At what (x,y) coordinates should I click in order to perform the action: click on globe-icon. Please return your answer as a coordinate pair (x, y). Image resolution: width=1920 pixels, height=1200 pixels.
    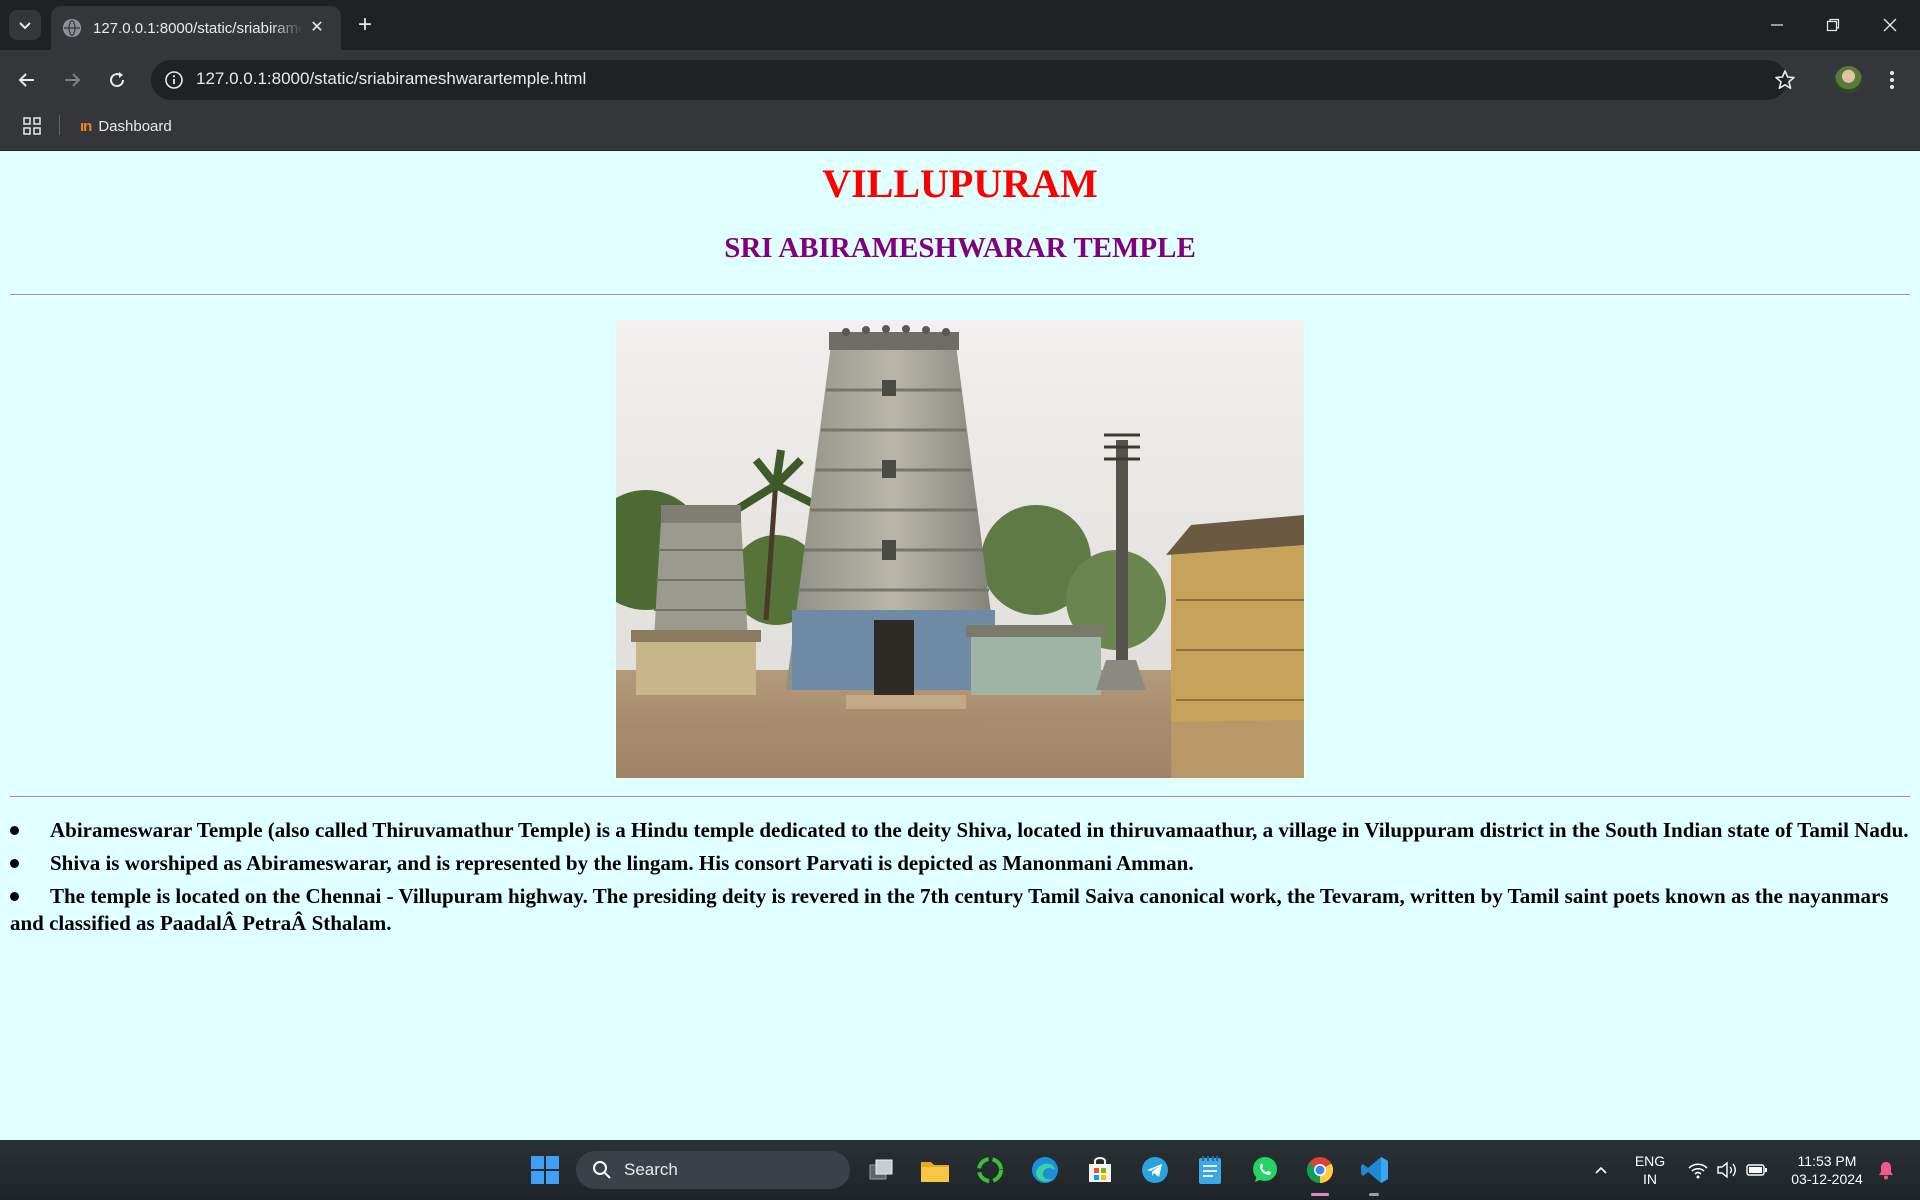
    Looking at the image, I should click on (72, 28).